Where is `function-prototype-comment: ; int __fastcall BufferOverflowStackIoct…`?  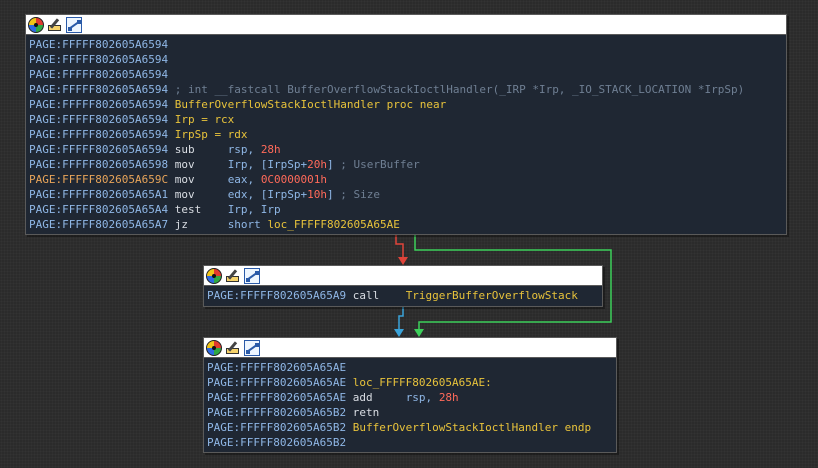
function-prototype-comment: ; int __fastcall BufferOverflowStackIoct… is located at coordinates (459, 89).